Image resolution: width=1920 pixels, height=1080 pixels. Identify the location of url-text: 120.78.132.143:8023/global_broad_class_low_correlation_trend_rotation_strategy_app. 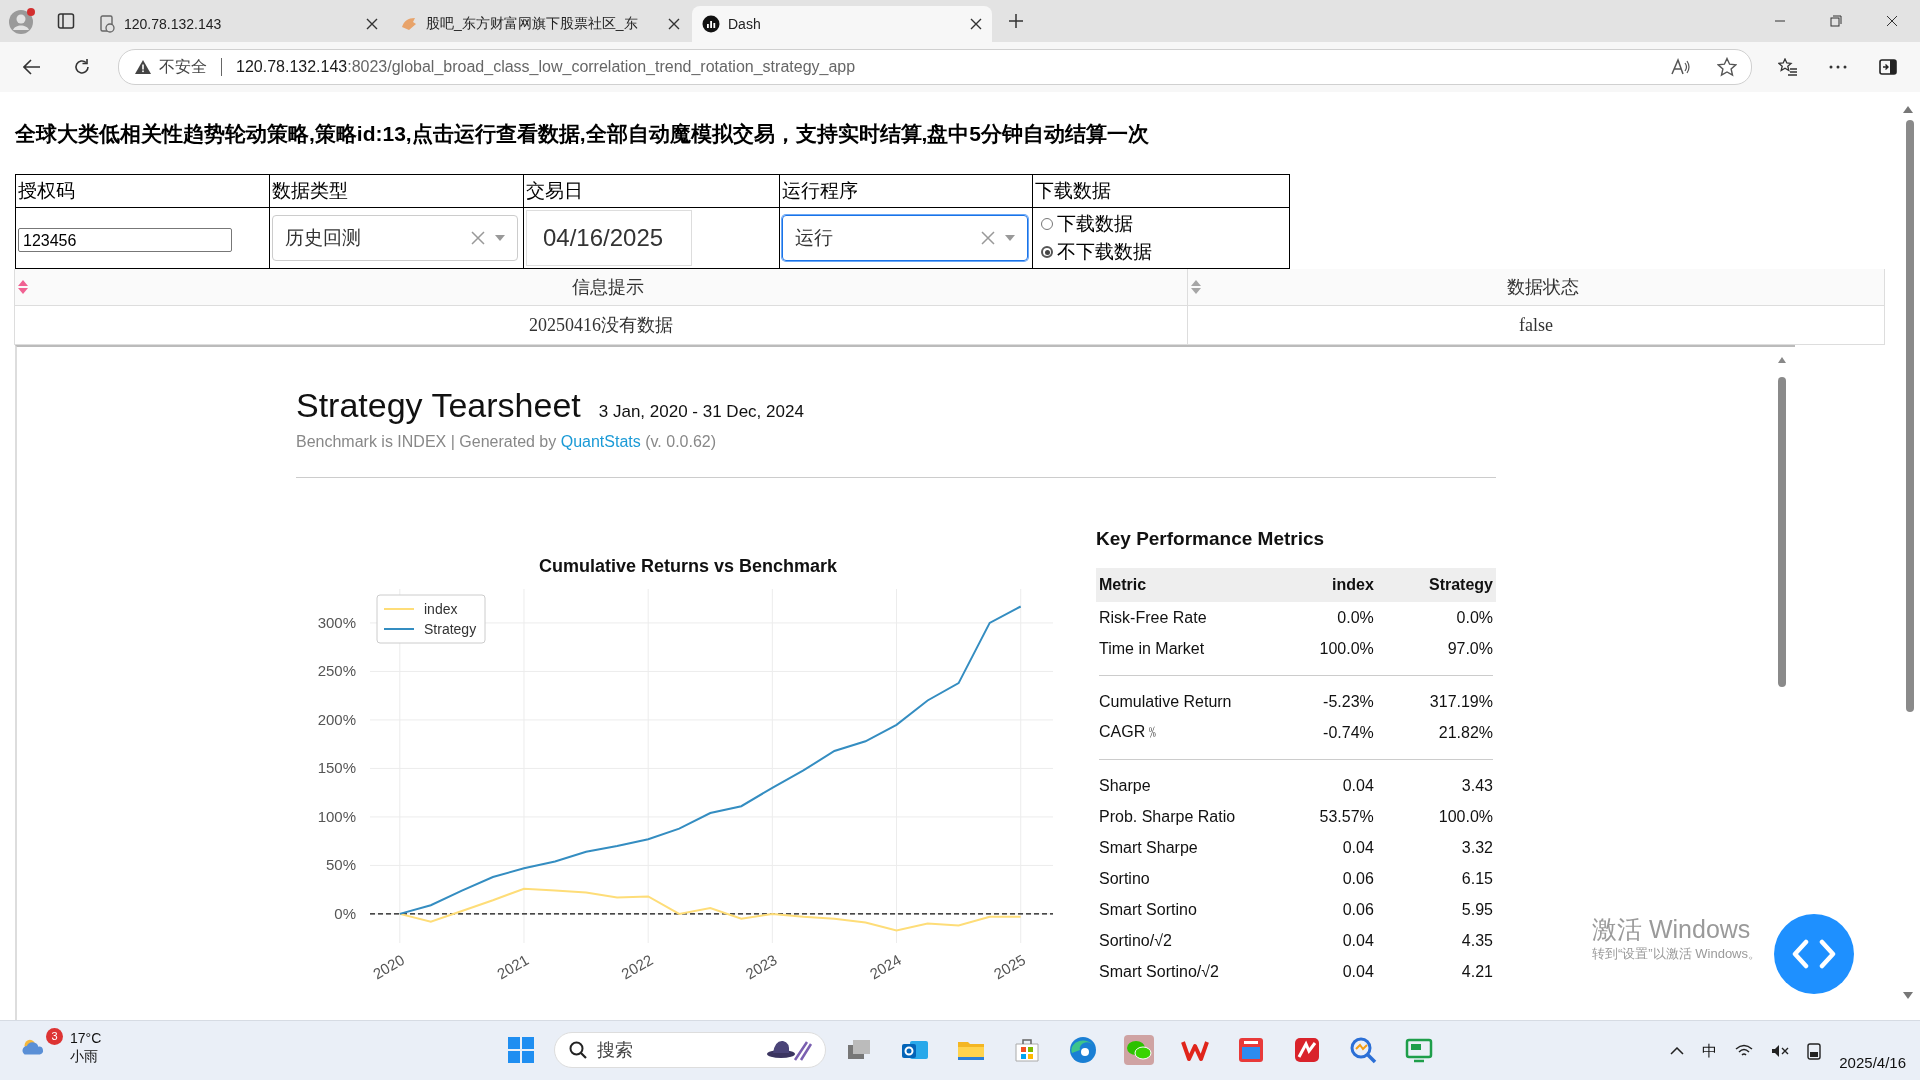
(546, 67).